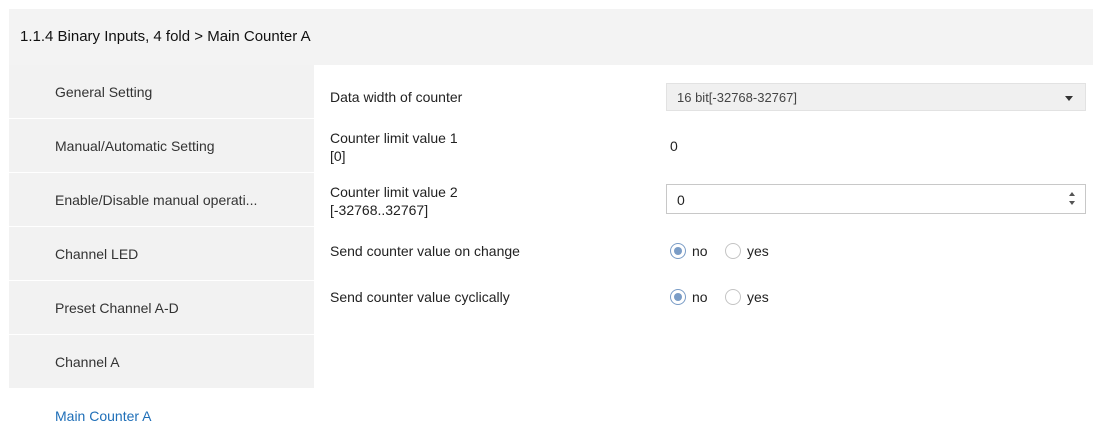  What do you see at coordinates (394, 147) in the screenshot?
I see `param-label: Counter limit value 1 [0]` at bounding box center [394, 147].